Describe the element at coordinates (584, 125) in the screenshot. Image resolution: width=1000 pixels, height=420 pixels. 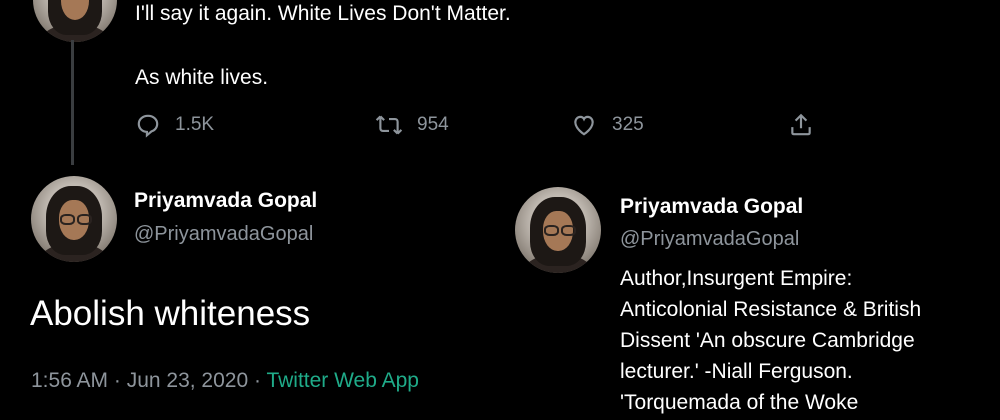
I see `like-icon` at that location.